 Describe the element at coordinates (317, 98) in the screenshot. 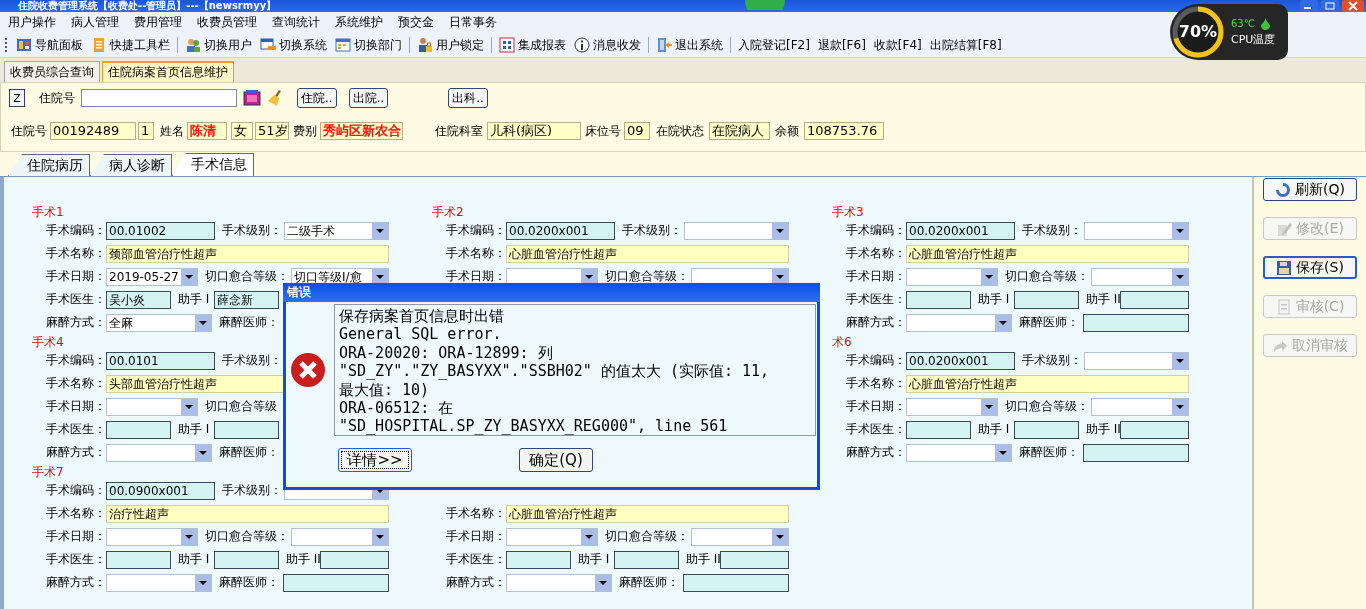

I see `toolbar-button: 住院..` at that location.